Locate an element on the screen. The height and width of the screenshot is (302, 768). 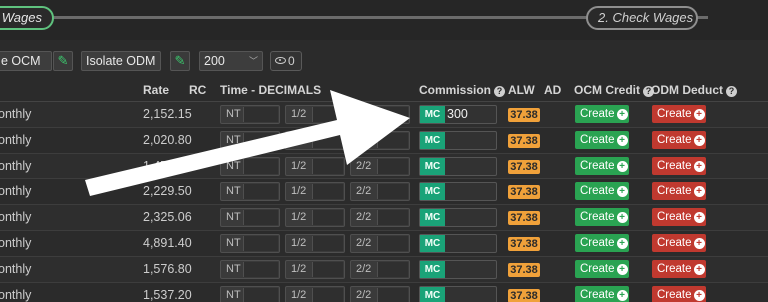
page-size-select: 200 ﹀ is located at coordinates (231, 61).